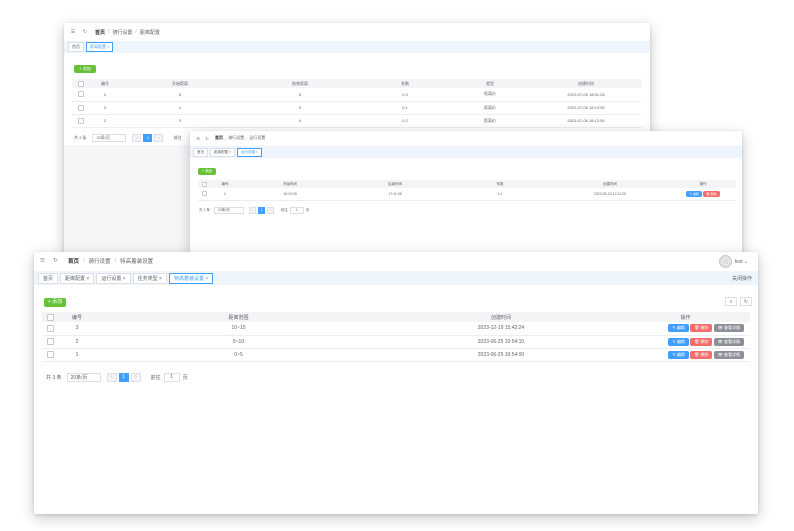 The height and width of the screenshot is (531, 794). What do you see at coordinates (105, 83) in the screenshot?
I see `col-header: 编号` at bounding box center [105, 83].